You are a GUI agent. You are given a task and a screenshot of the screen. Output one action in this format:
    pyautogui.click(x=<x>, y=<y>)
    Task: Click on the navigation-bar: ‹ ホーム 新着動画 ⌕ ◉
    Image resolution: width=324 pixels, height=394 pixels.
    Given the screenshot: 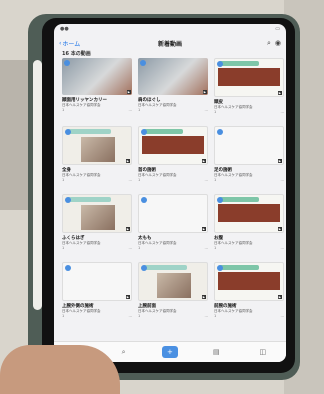 What is the action you would take?
    pyautogui.click(x=170, y=43)
    